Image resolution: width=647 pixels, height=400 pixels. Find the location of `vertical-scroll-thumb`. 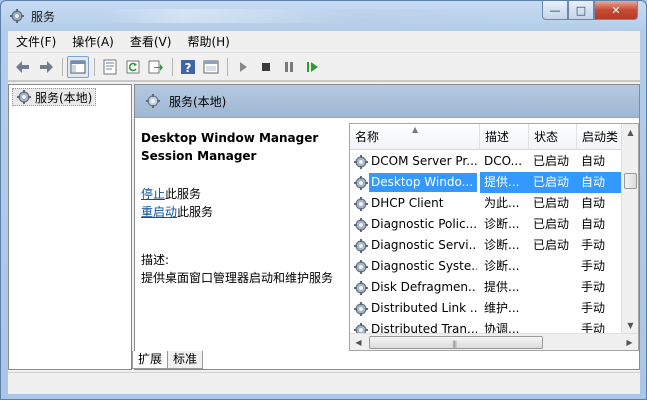

vertical-scroll-thumb is located at coordinates (630, 181).